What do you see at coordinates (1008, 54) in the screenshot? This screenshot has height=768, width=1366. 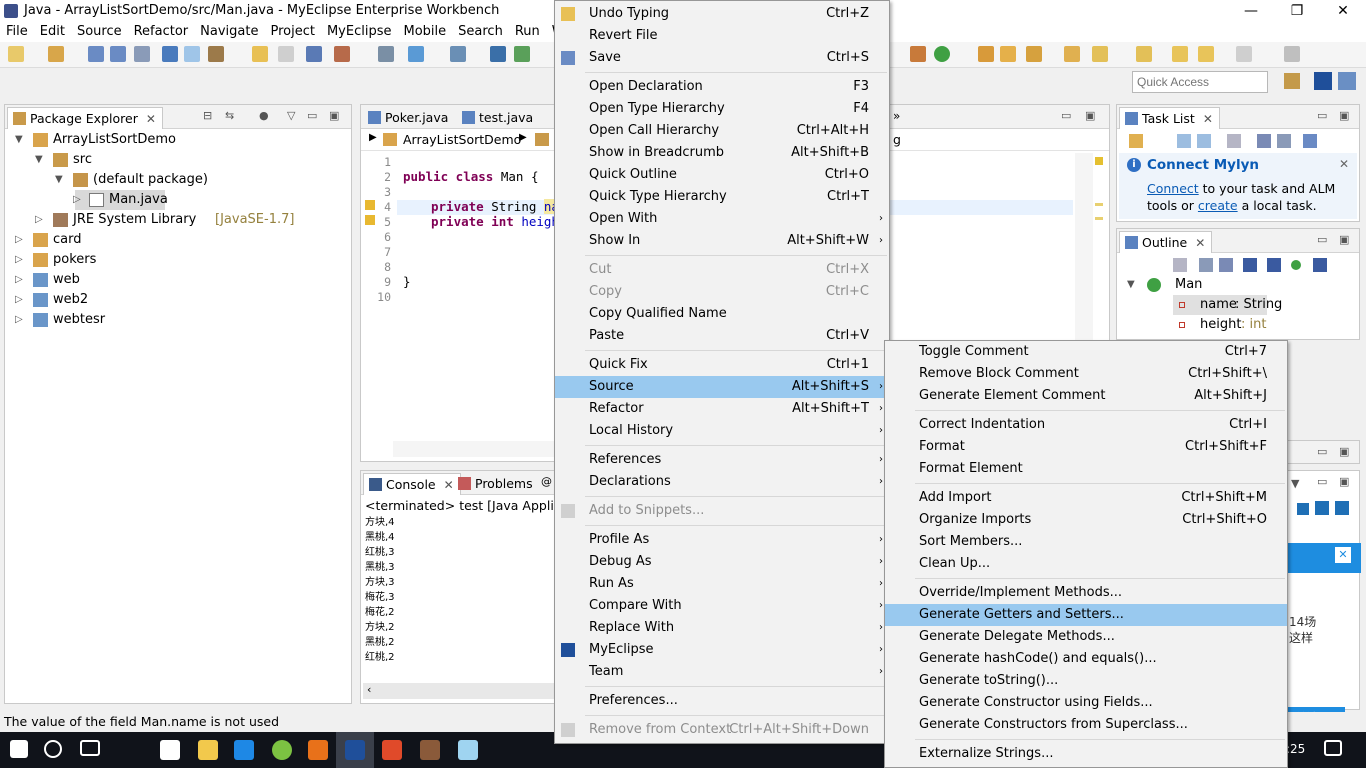 I see `open-type-icon` at bounding box center [1008, 54].